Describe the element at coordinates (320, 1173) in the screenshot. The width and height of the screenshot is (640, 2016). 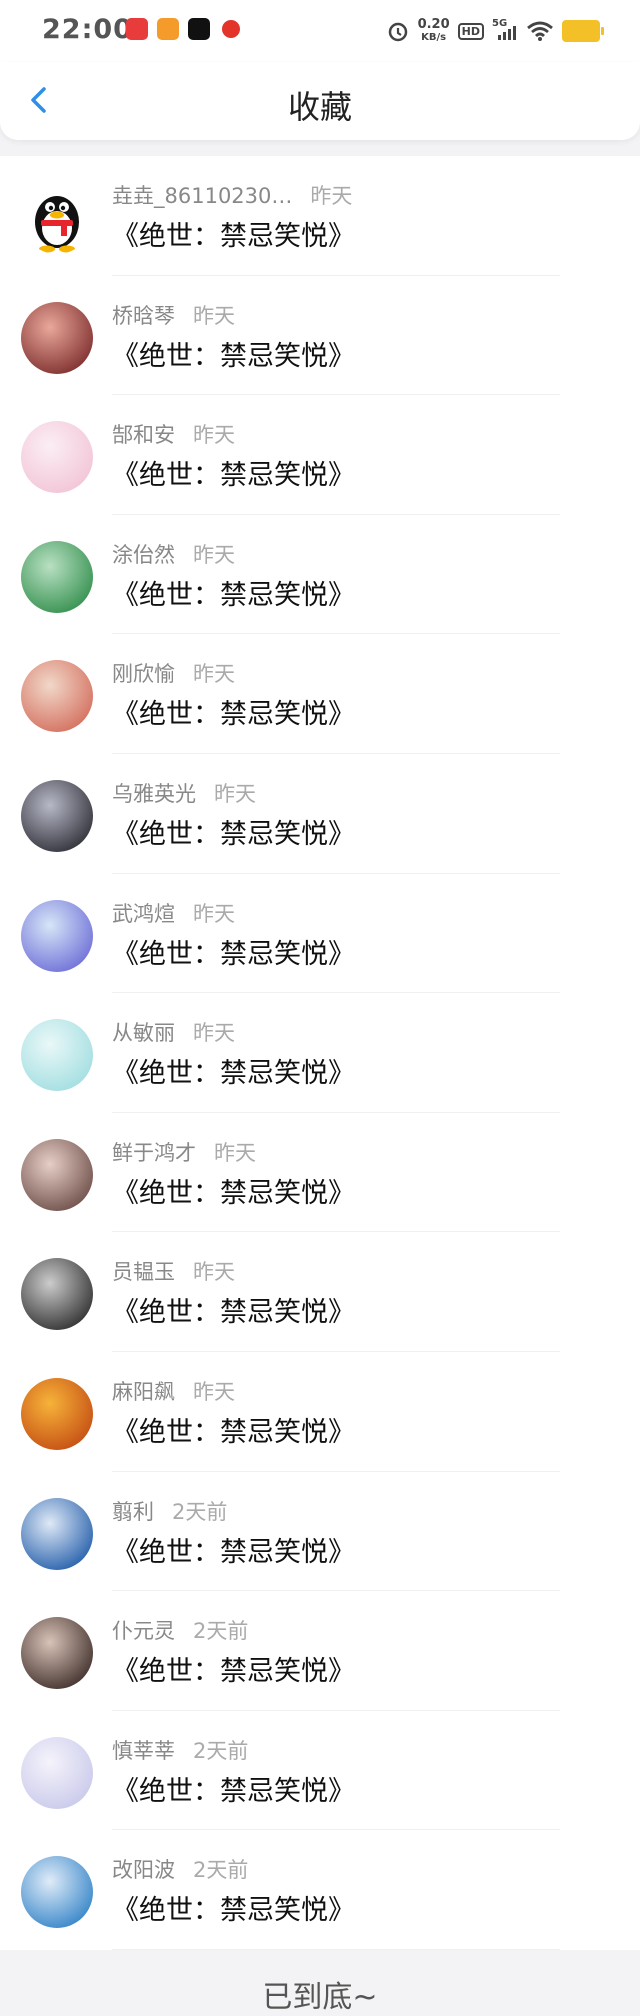
I see `list-item: 鲜于鸿才 昨天《绝世：禁忌笑悦》` at that location.